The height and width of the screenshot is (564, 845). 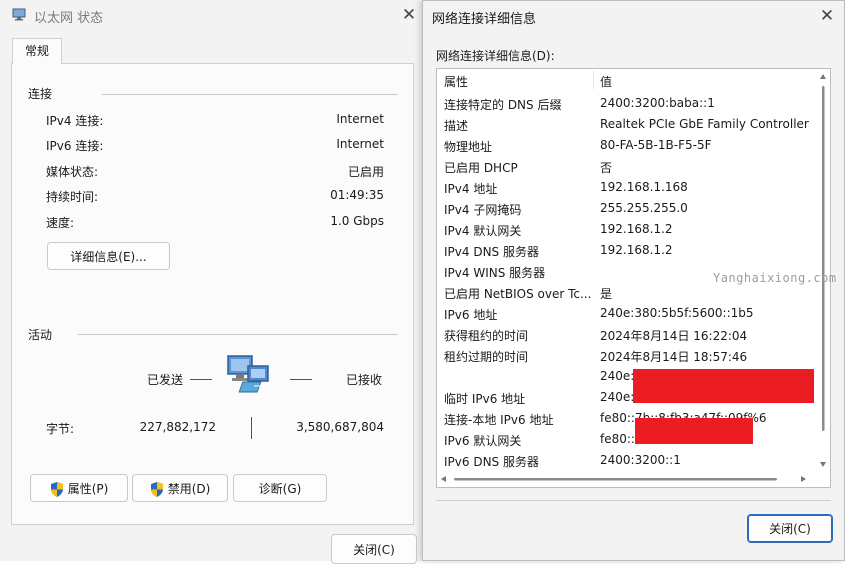 I want to click on detail-value: Realtek PCIe GbE Family Controller, so click(x=704, y=124).